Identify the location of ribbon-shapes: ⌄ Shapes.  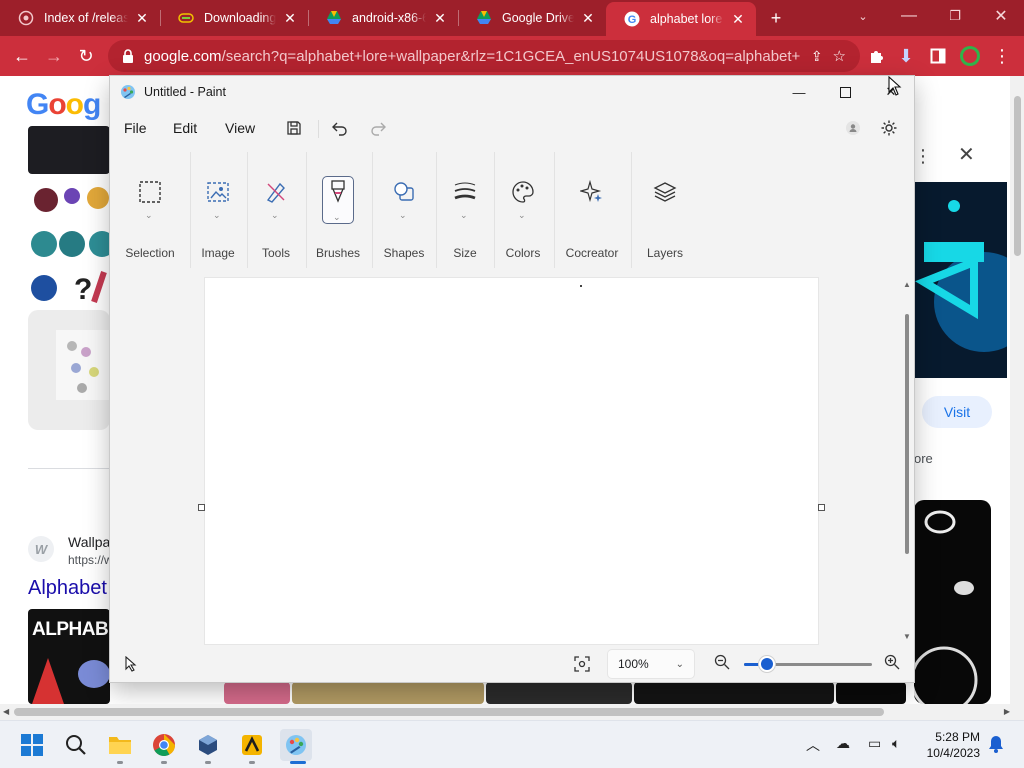
(404, 211).